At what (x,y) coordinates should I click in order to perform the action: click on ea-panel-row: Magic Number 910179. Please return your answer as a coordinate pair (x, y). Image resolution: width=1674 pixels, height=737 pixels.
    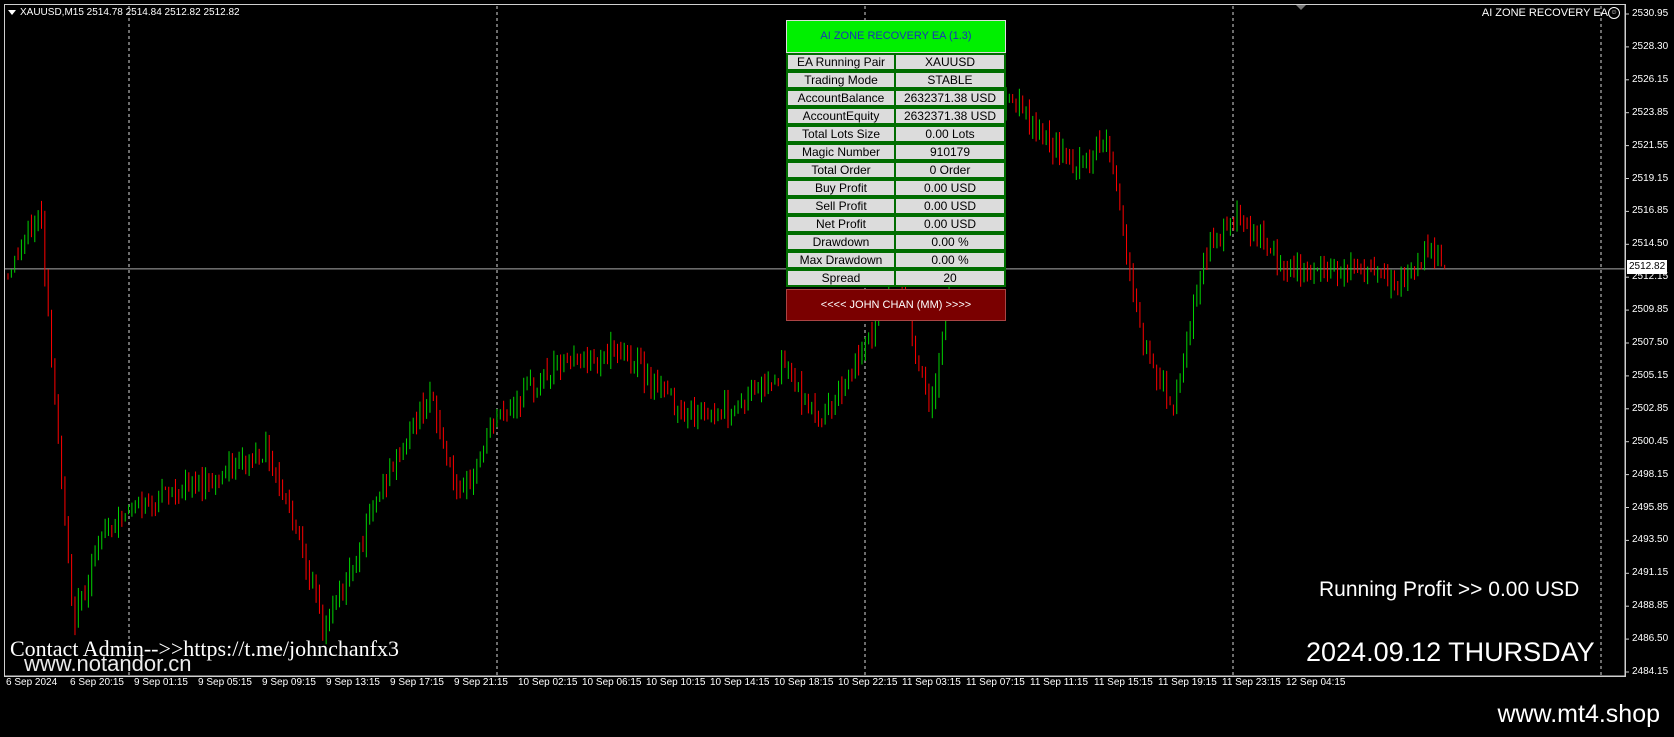
    Looking at the image, I should click on (896, 152).